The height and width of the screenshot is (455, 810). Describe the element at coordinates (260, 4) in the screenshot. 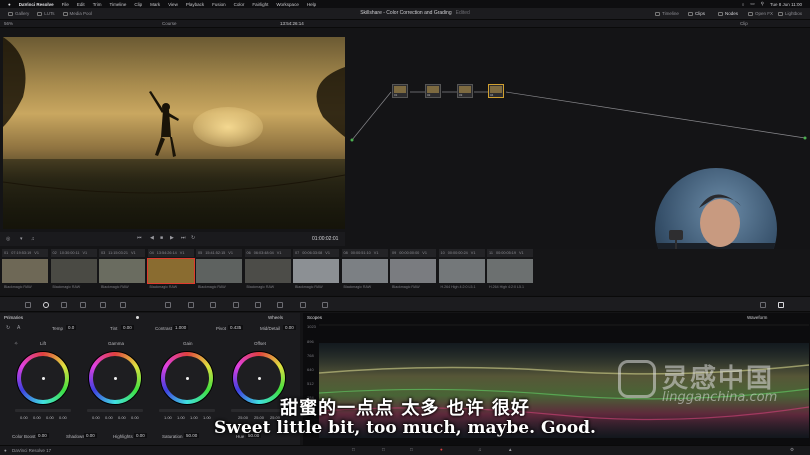

I see `menu-fairlight: Fairlight` at that location.